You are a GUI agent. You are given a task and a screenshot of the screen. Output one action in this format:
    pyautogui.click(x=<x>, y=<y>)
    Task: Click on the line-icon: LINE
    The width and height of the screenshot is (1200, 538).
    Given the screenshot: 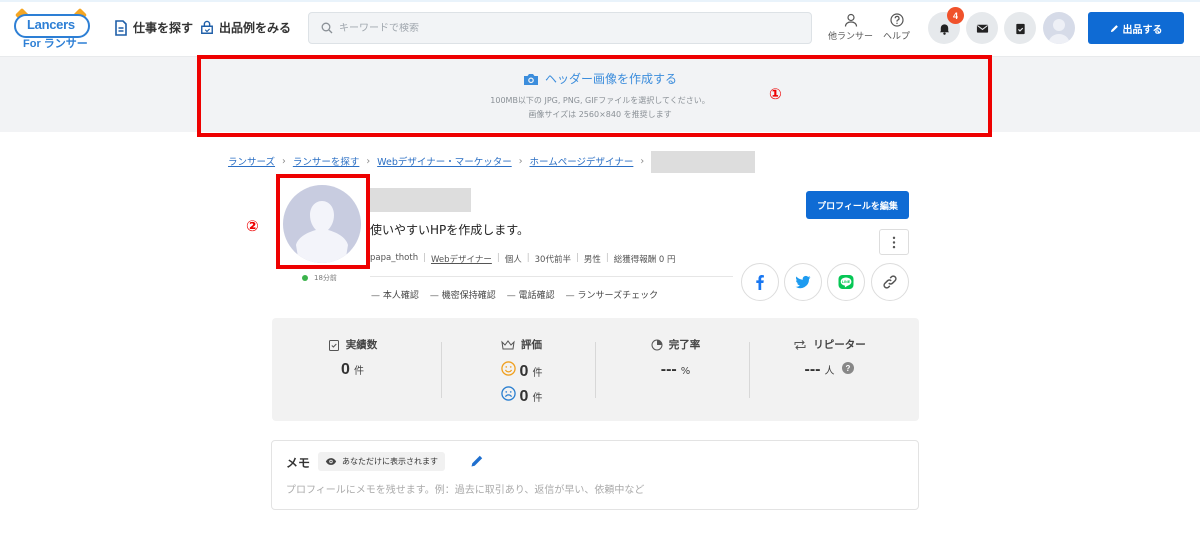 What is the action you would take?
    pyautogui.click(x=846, y=282)
    